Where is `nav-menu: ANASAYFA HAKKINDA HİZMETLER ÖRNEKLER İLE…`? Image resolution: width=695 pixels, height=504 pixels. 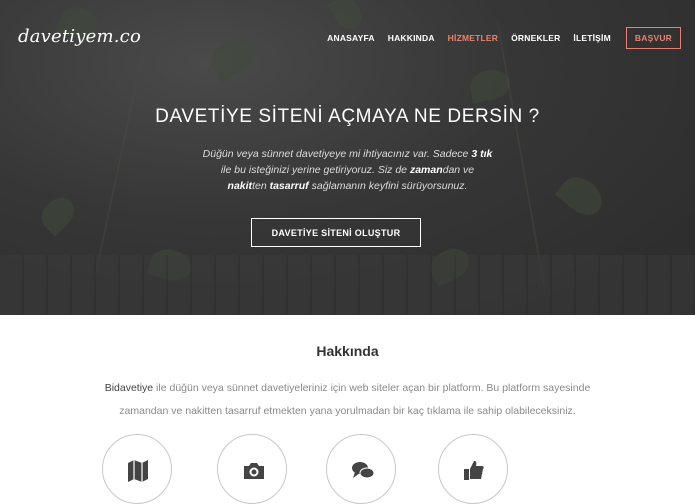
nav-menu: ANASAYFA HAKKINDA HİZMETLER ÖRNEKLER İLE… is located at coordinates (497, 38).